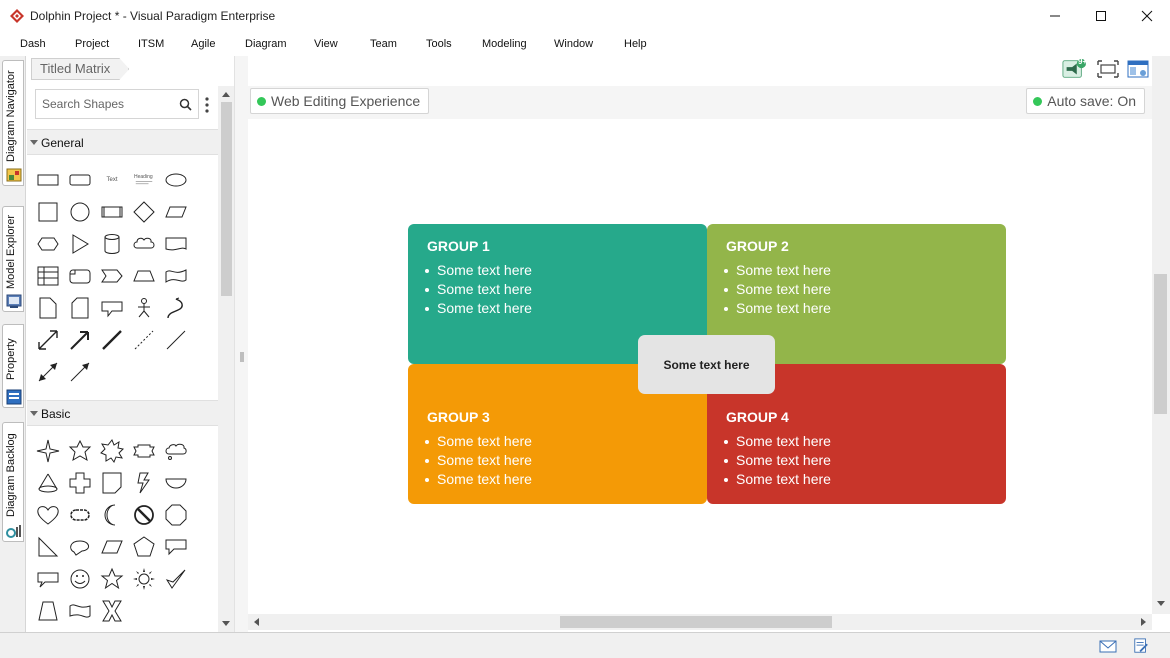  What do you see at coordinates (185, 104) in the screenshot?
I see `search-icon` at bounding box center [185, 104].